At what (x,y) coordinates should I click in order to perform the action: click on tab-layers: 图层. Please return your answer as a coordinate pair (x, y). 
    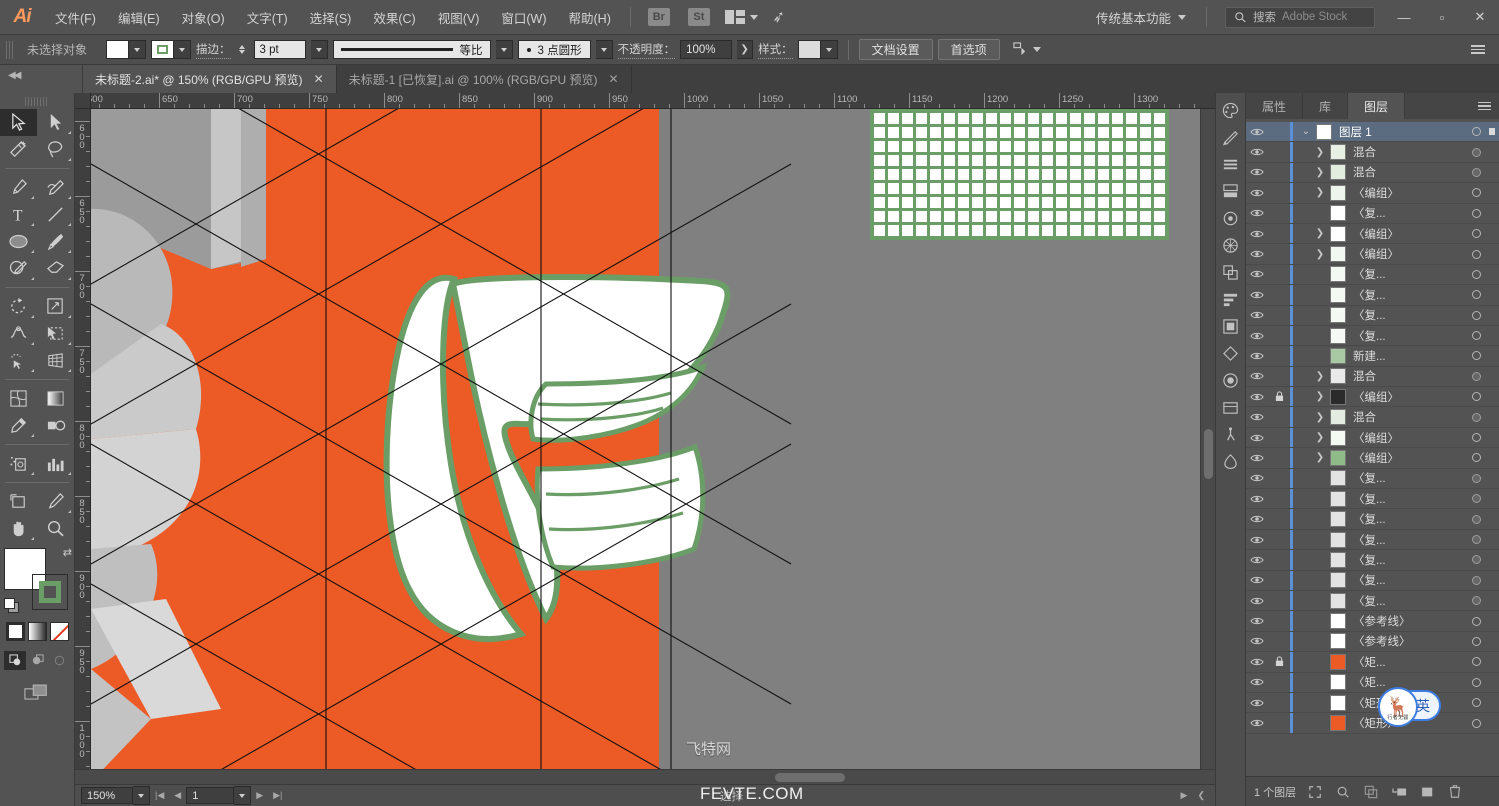
    Looking at the image, I should click on (1377, 106).